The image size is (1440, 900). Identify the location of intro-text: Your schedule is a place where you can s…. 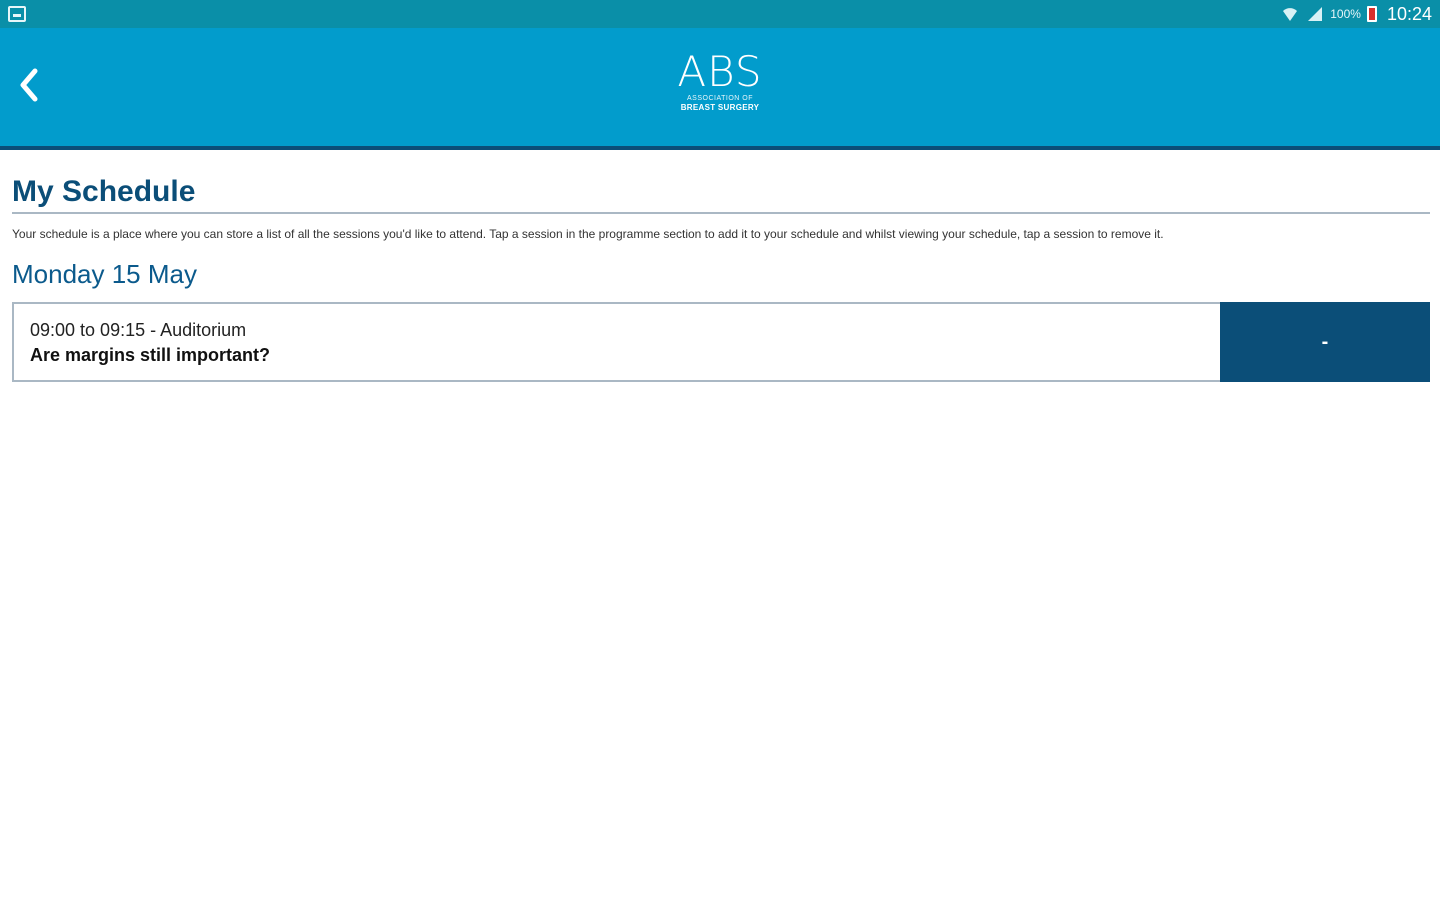
(588, 234).